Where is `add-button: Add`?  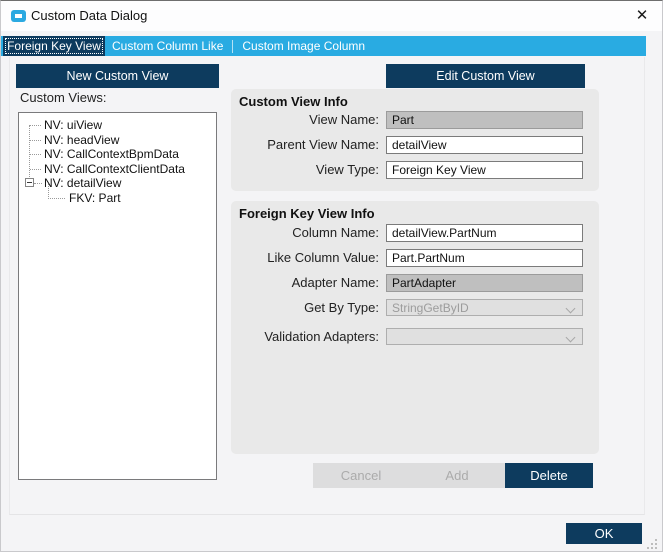 add-button: Add is located at coordinates (457, 475).